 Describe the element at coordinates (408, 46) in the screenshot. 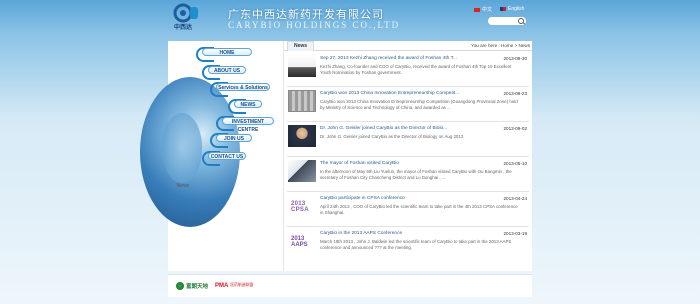

I see `tab-bar: News You are here : Home > News` at that location.